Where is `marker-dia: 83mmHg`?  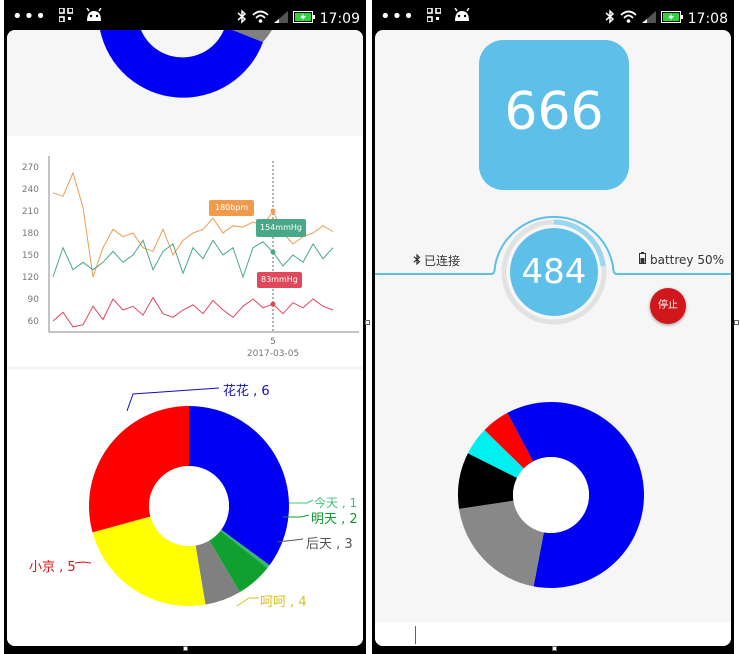 marker-dia: 83mmHg is located at coordinates (279, 280).